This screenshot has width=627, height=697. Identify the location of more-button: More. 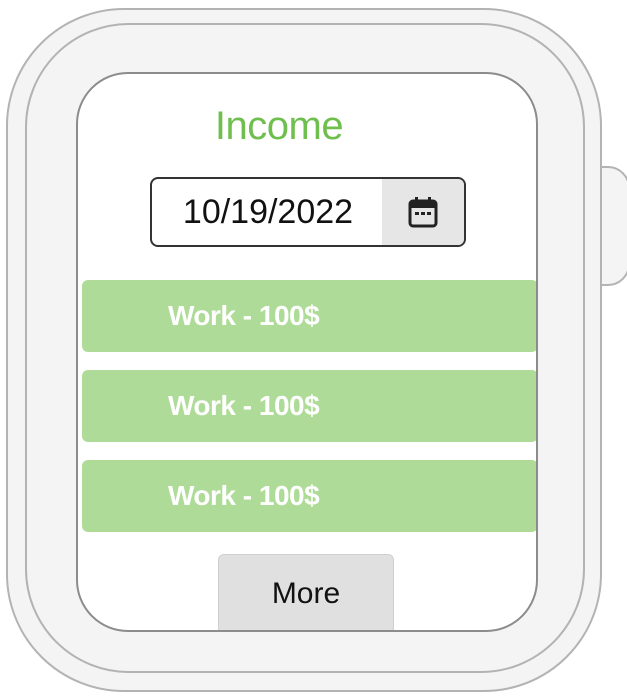
(306, 592).